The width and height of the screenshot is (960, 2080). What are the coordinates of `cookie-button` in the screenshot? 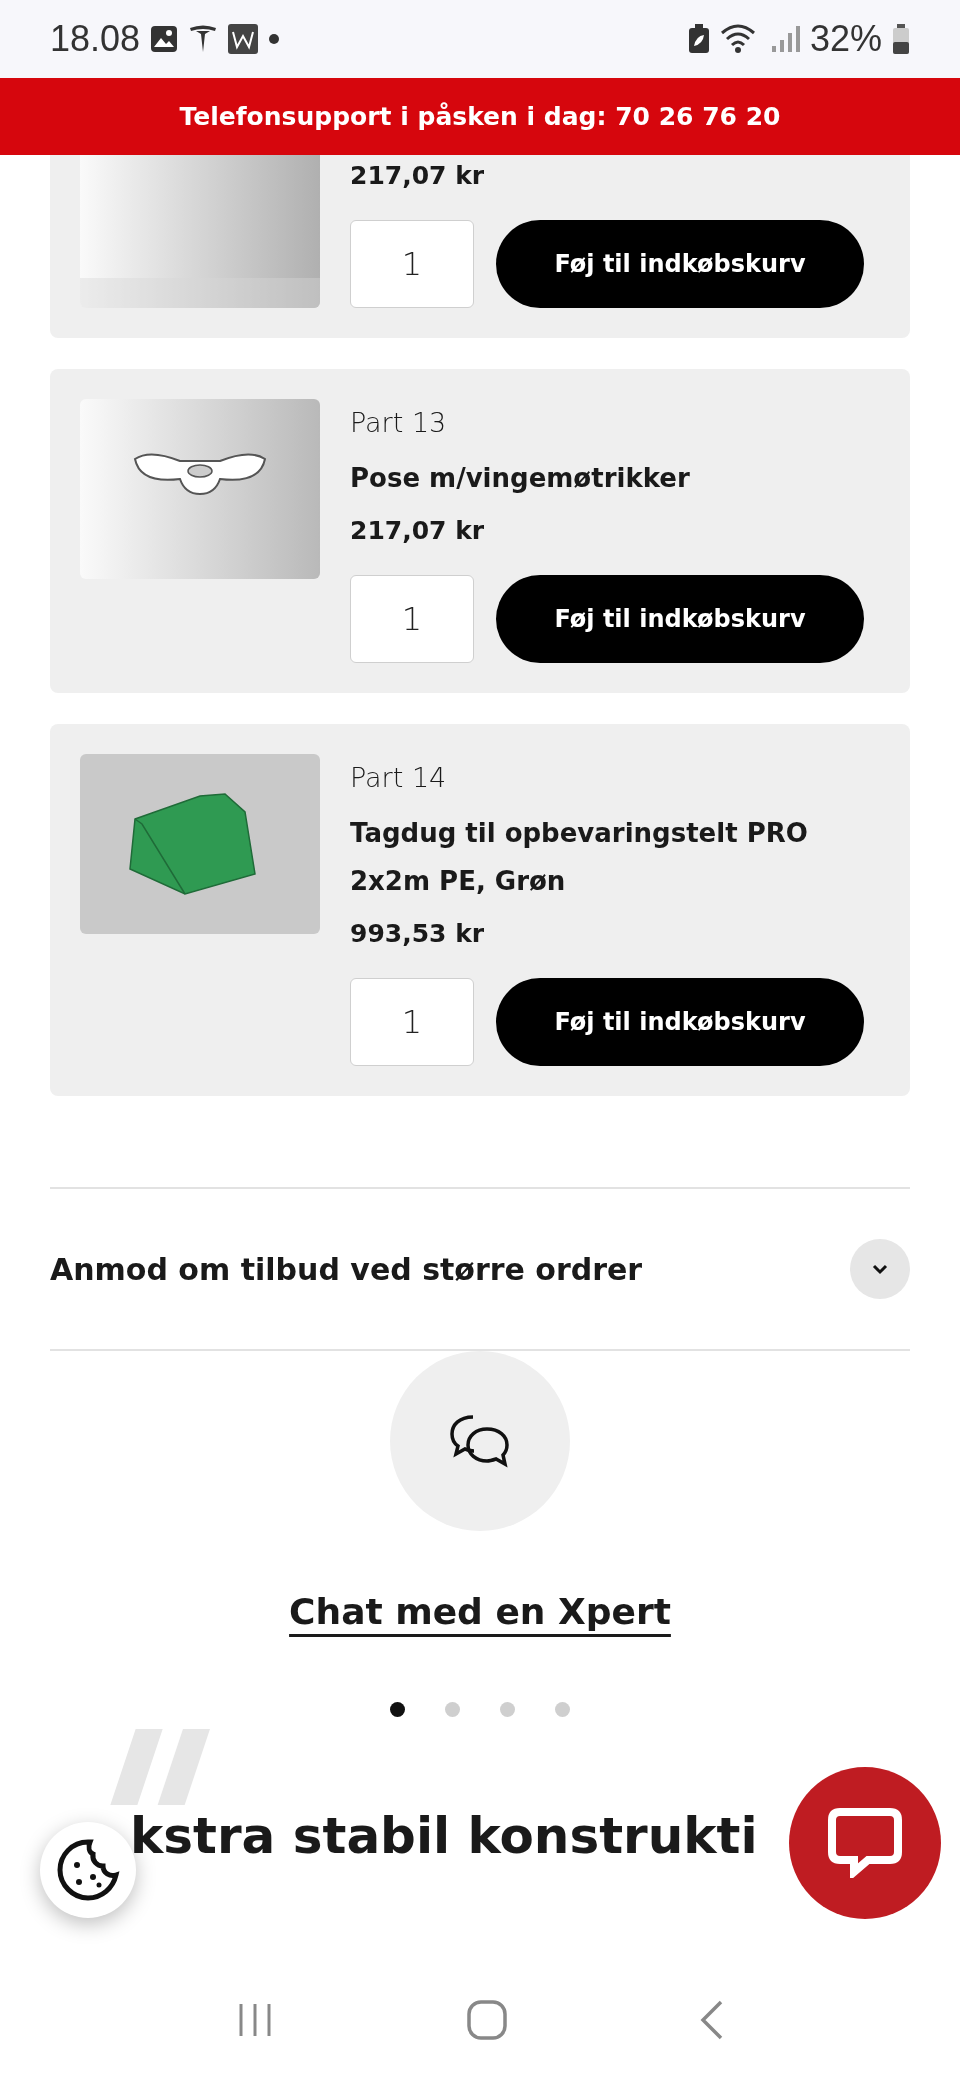 It's located at (88, 1870).